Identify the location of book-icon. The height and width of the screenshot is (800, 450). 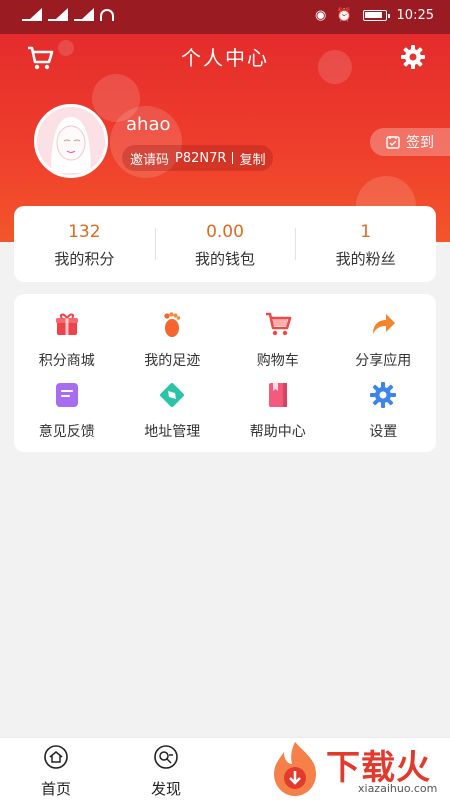
(277, 395).